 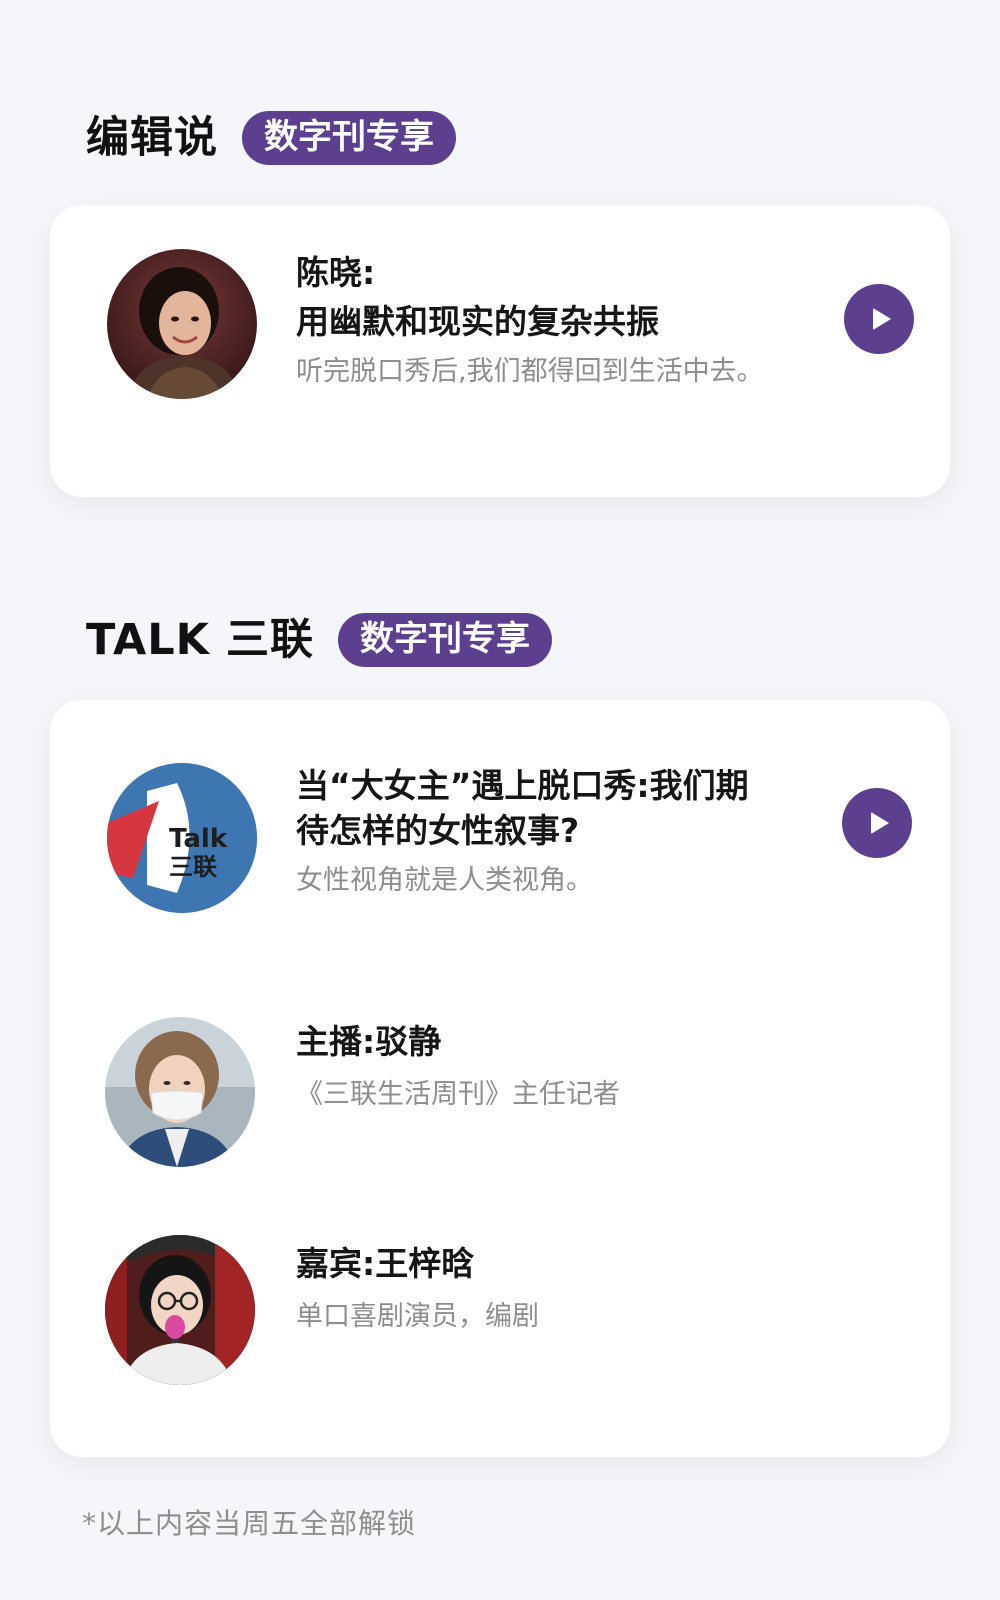 I want to click on guest-role: 单口喜剧演员，编剧, so click(x=417, y=1316).